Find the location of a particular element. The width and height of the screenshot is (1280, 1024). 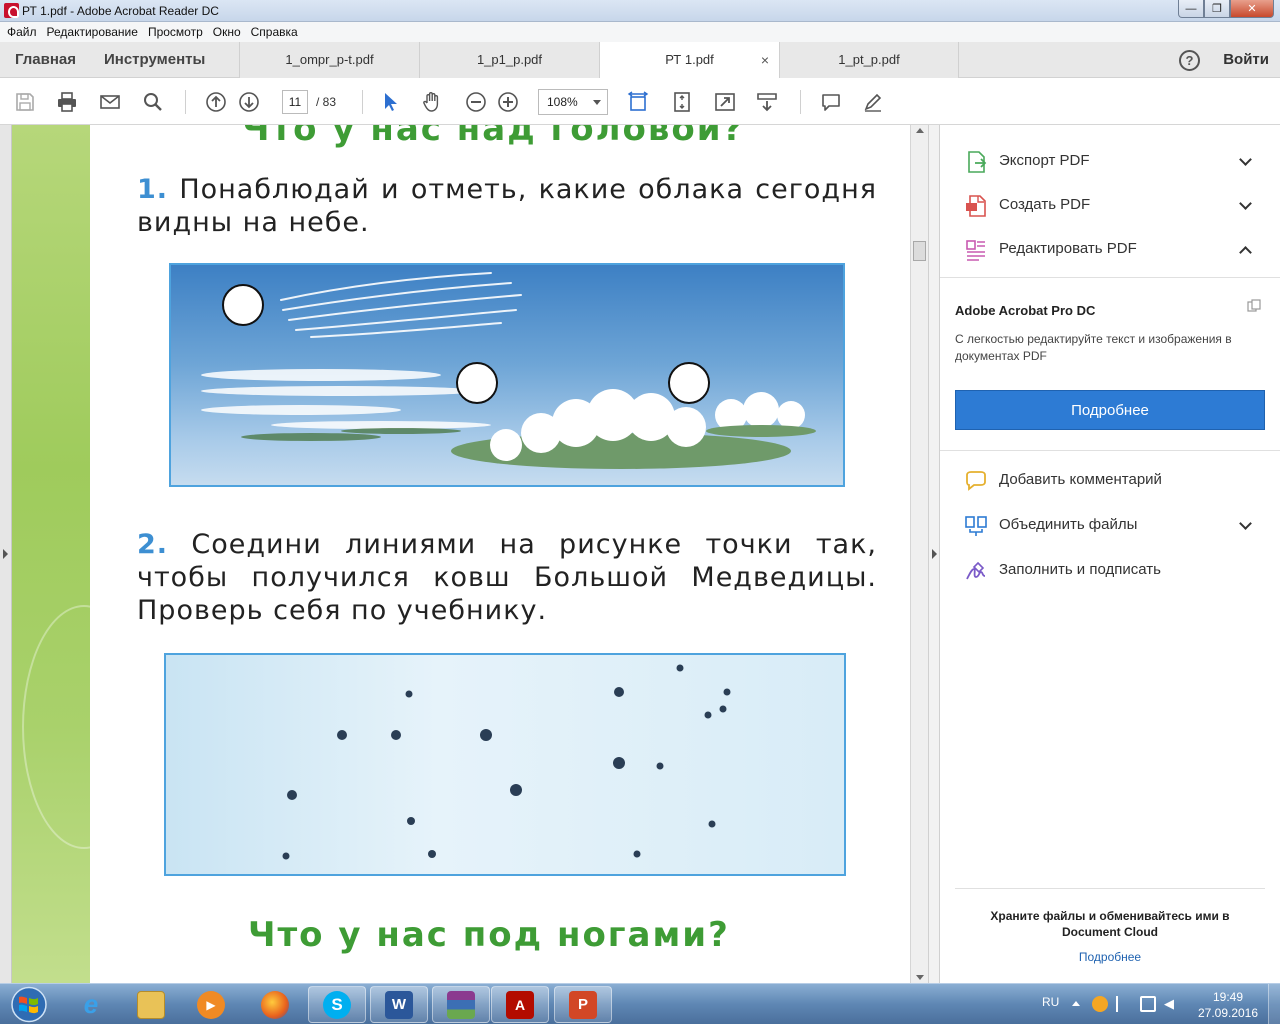

zoom-in-icon is located at coordinates (508, 102).